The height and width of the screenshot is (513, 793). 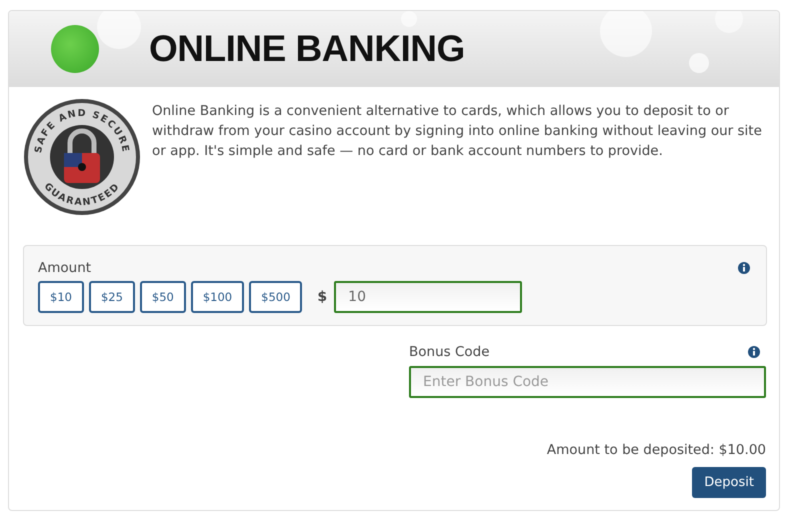 What do you see at coordinates (587, 382) in the screenshot?
I see `bonus-code-input-field: Enter Bonus Code` at bounding box center [587, 382].